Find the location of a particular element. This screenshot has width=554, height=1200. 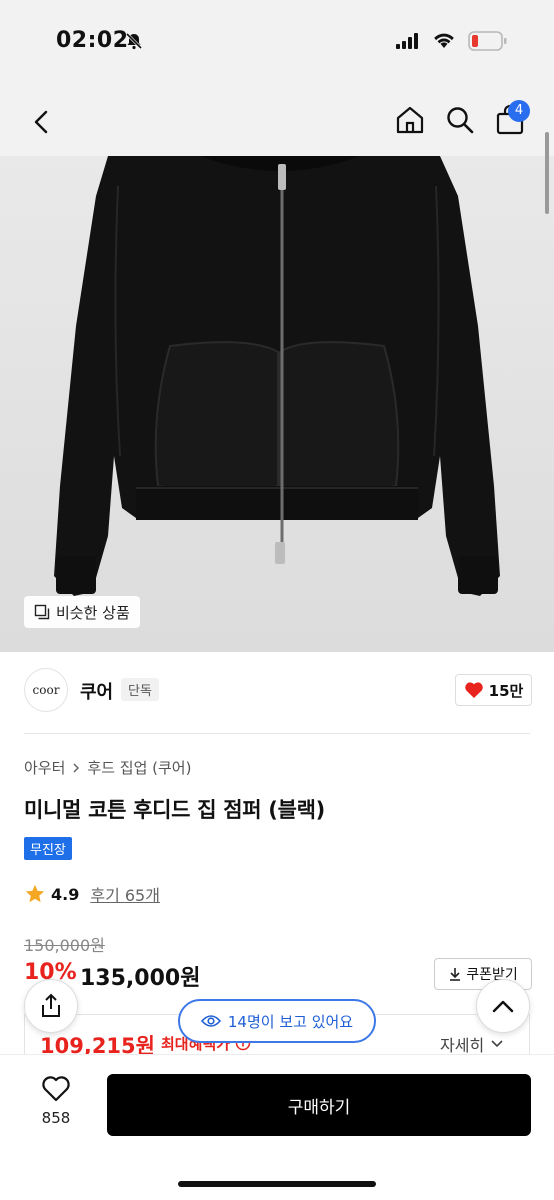

shipping-badge: 무진장 is located at coordinates (48, 848).